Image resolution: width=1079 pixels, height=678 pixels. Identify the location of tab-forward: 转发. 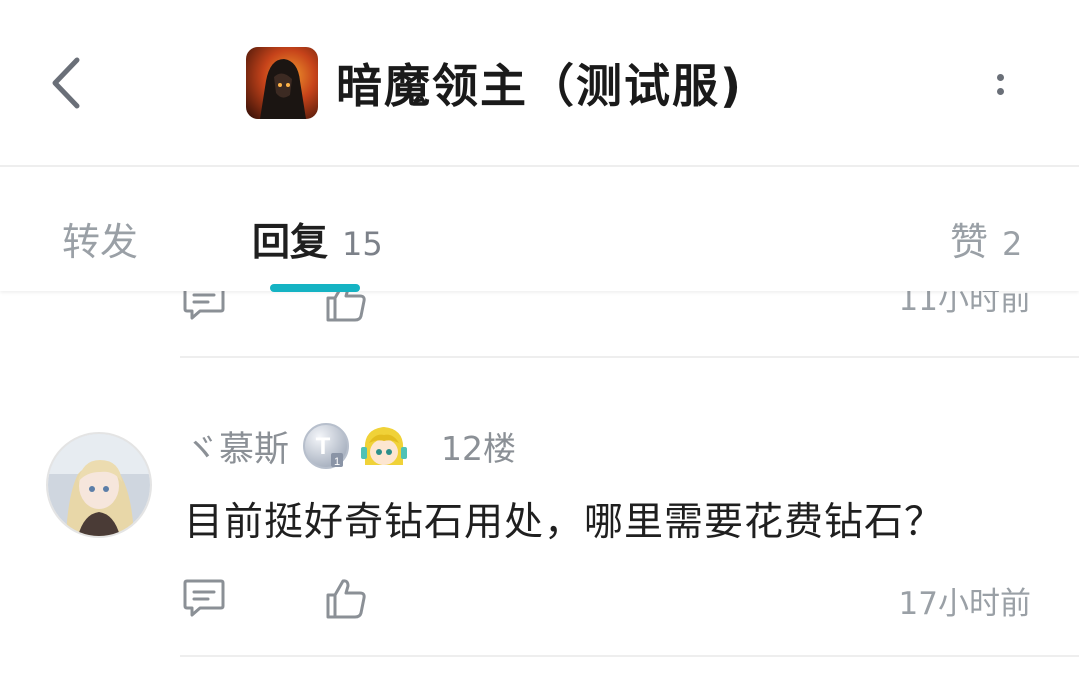
(100, 238).